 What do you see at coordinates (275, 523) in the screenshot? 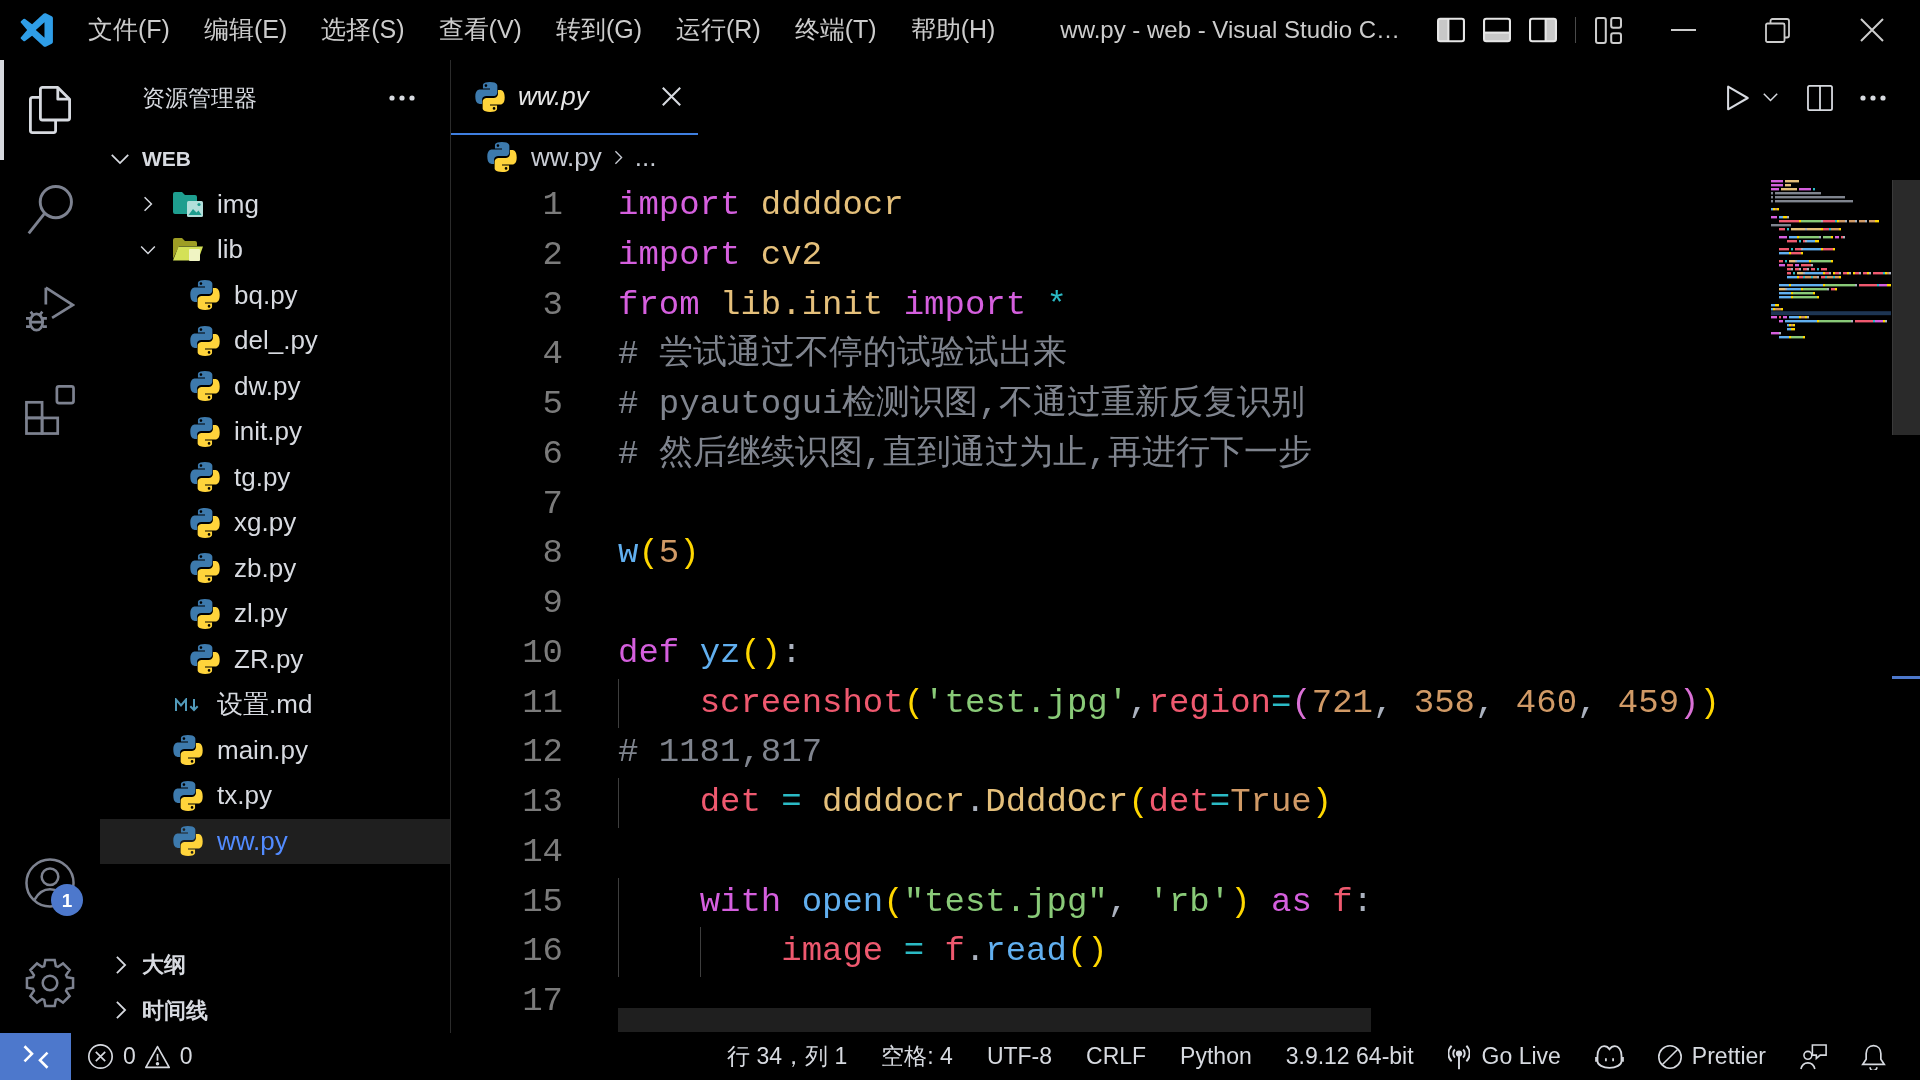
I see `file-item: xg.py` at bounding box center [275, 523].